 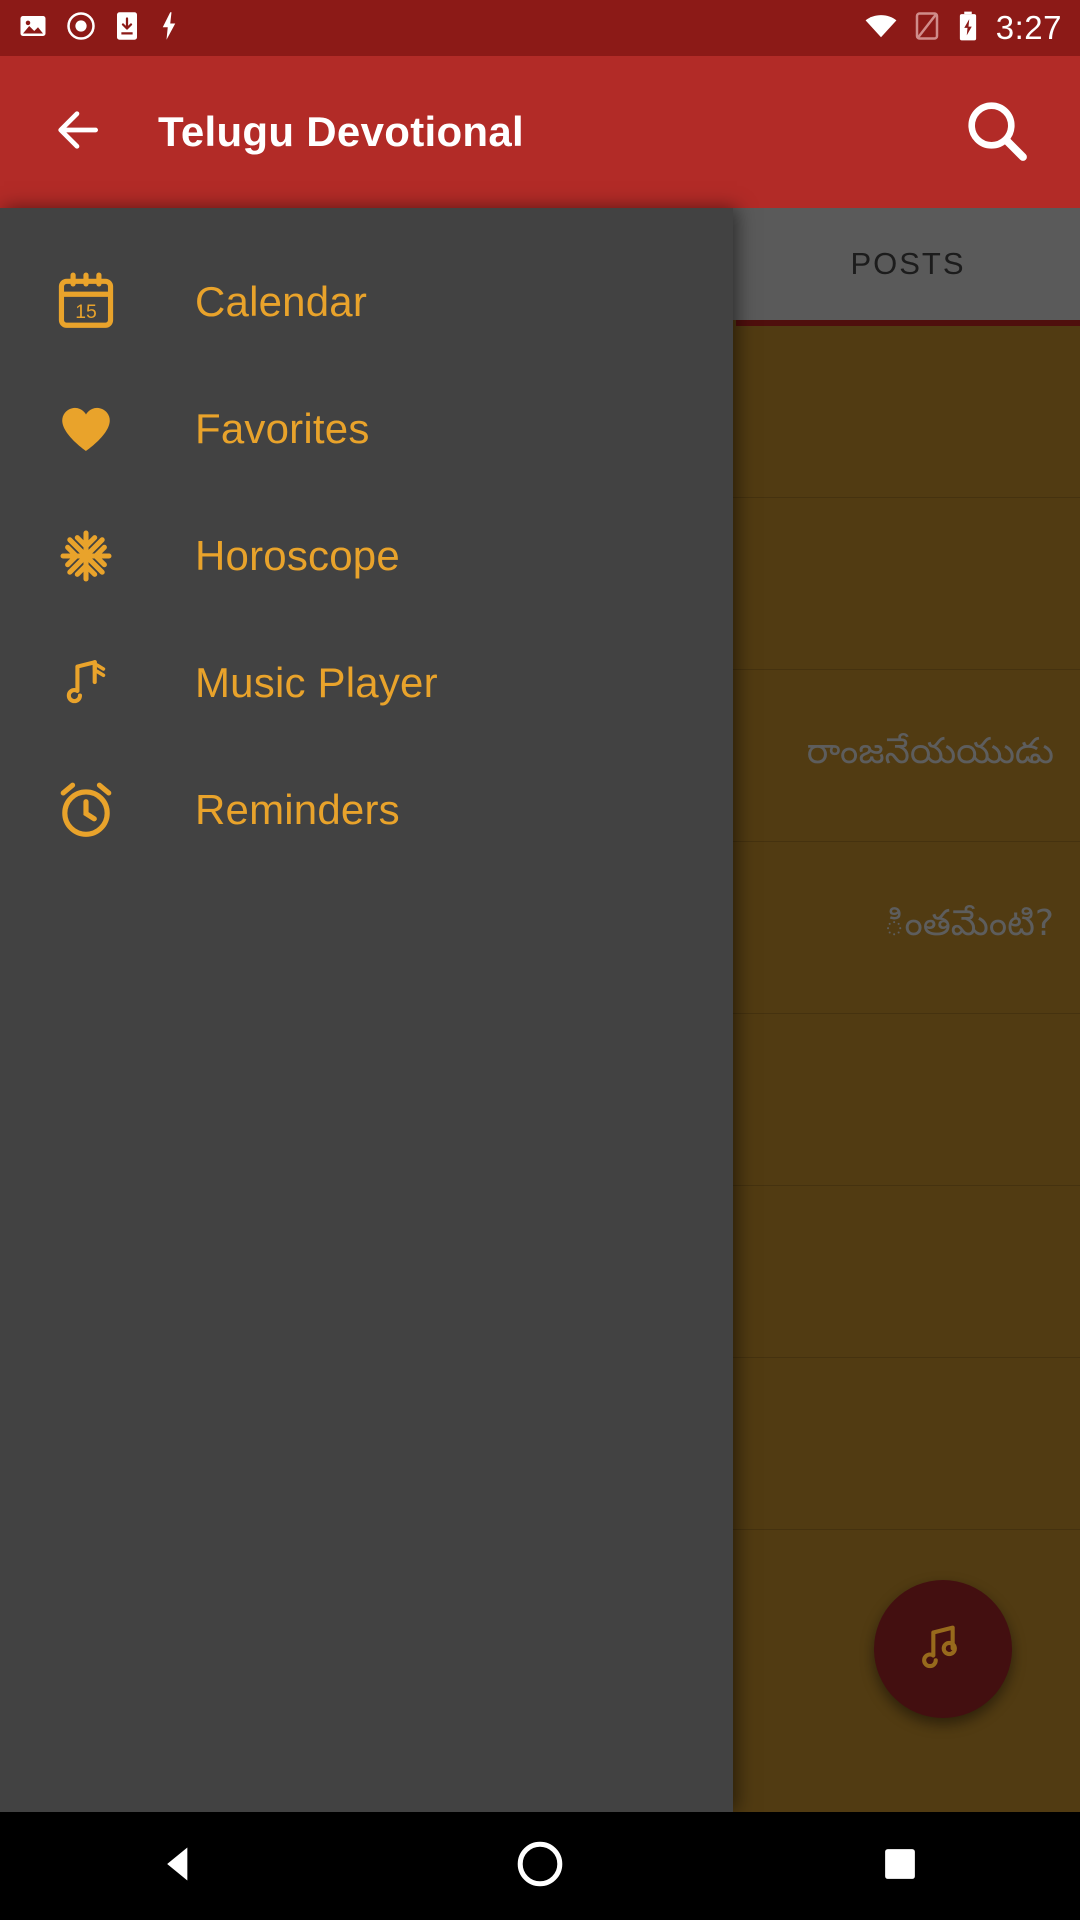 I want to click on app-bar: Telugu Devotional, so click(x=540, y=132).